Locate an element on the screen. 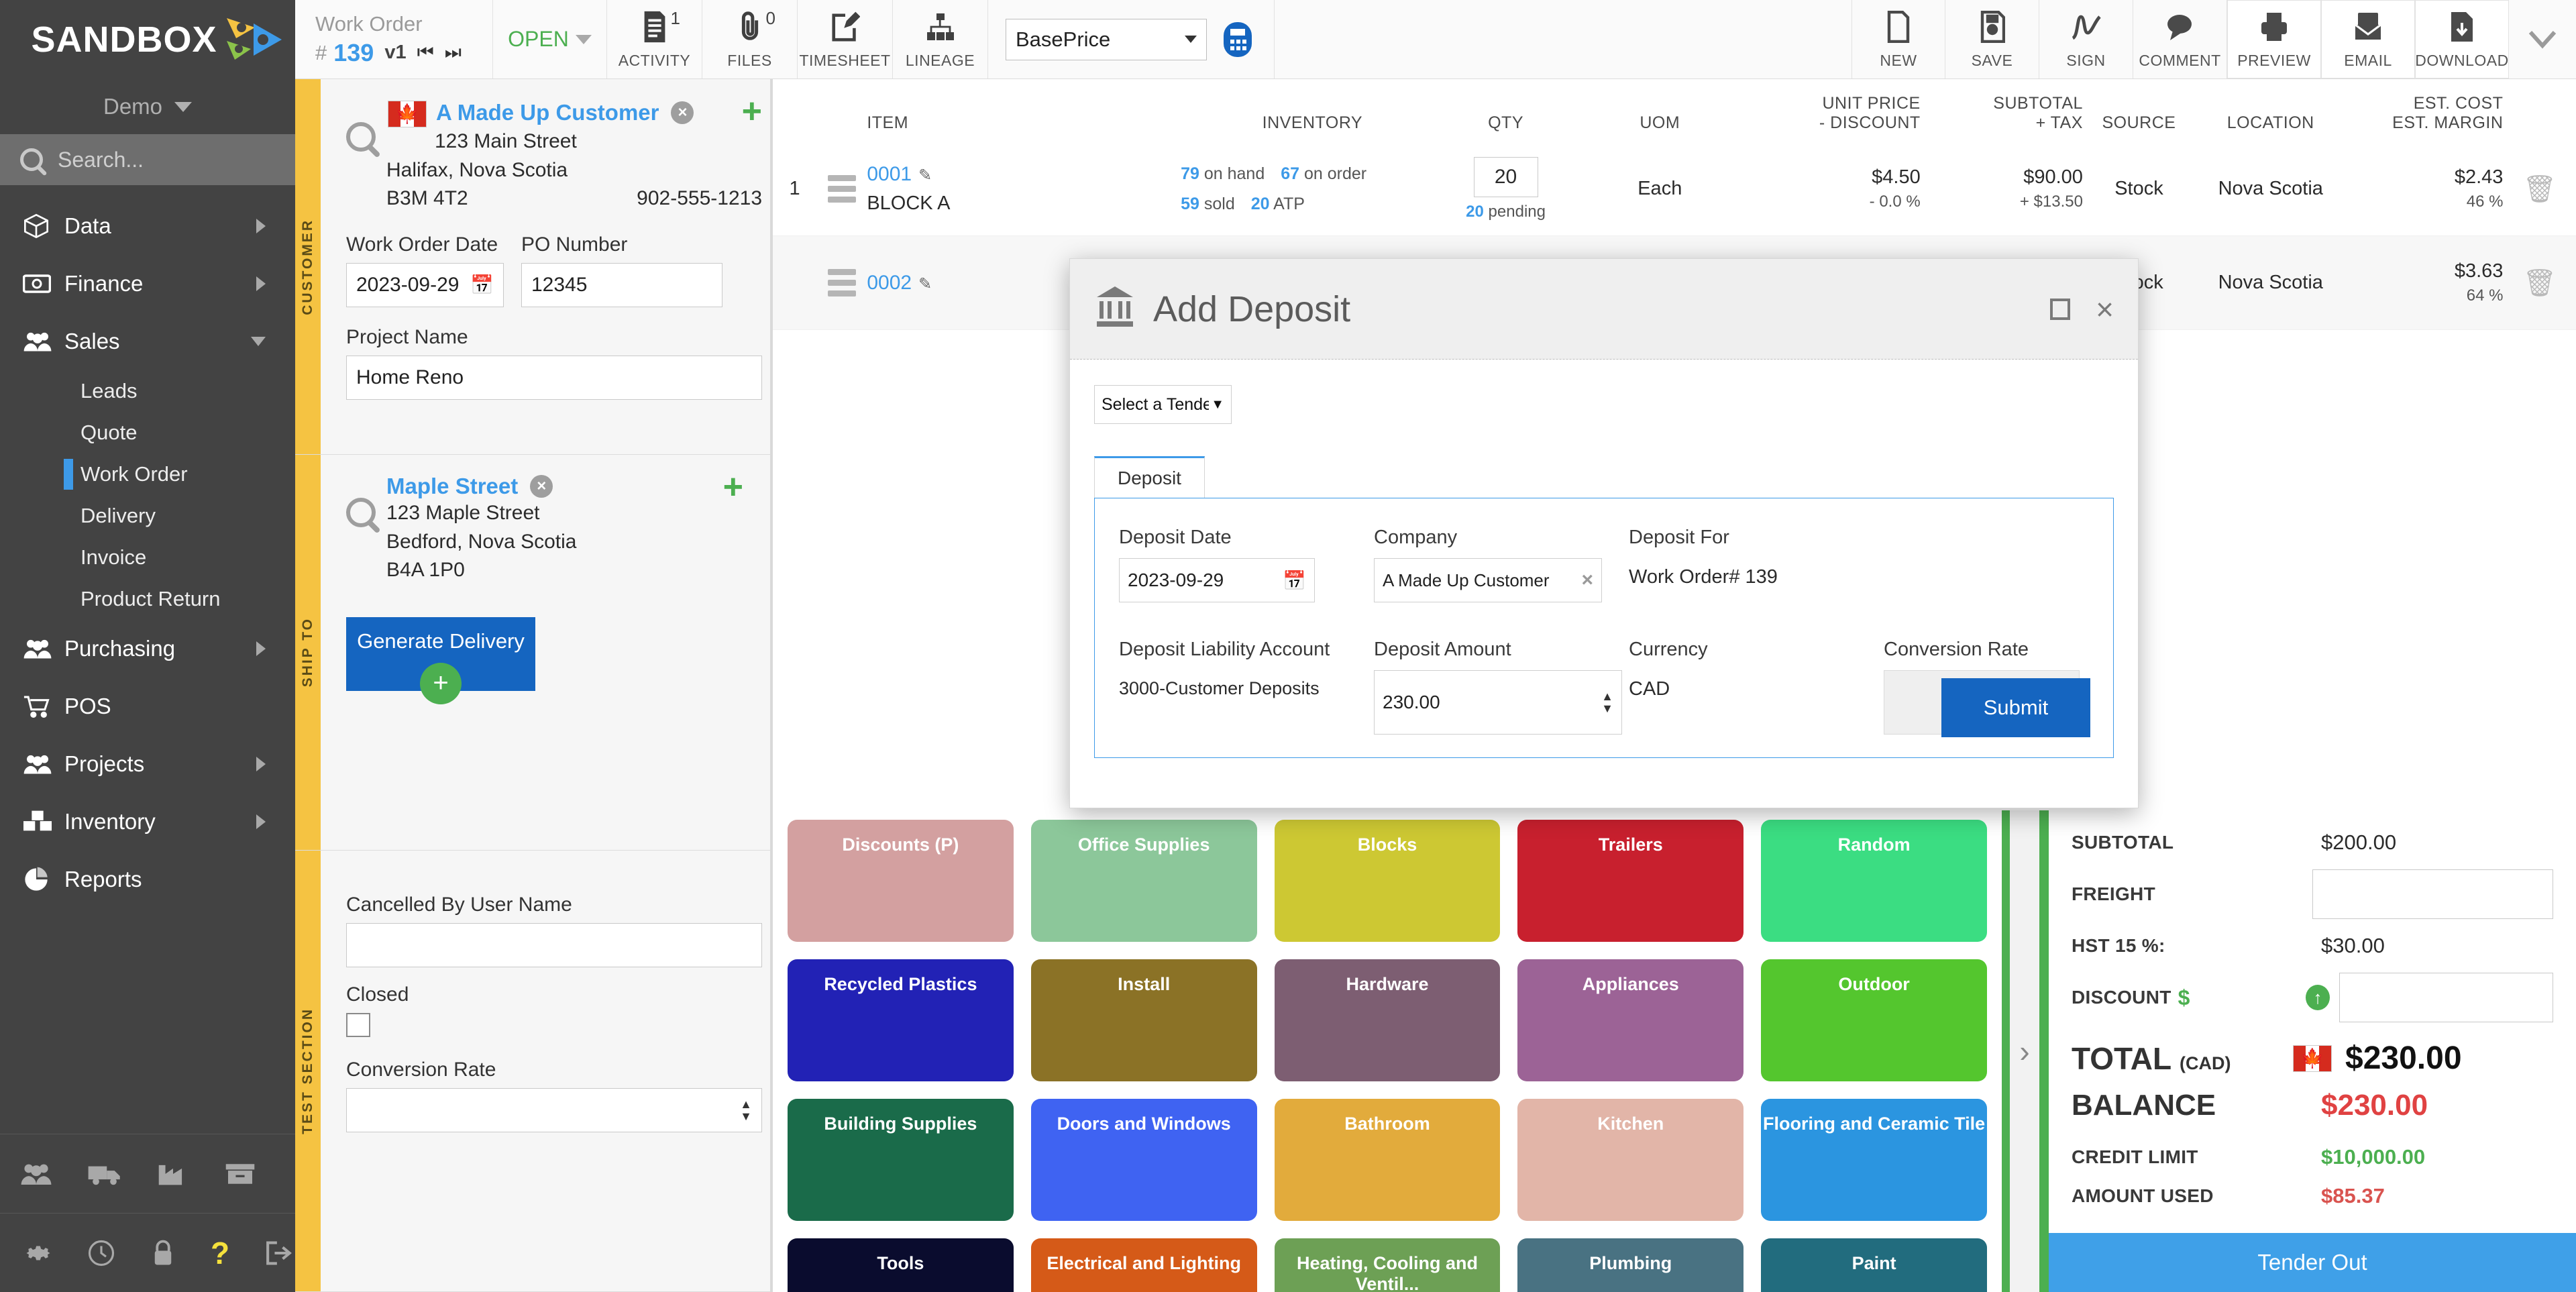  sidebar-item-reports: Reports is located at coordinates (147, 879).